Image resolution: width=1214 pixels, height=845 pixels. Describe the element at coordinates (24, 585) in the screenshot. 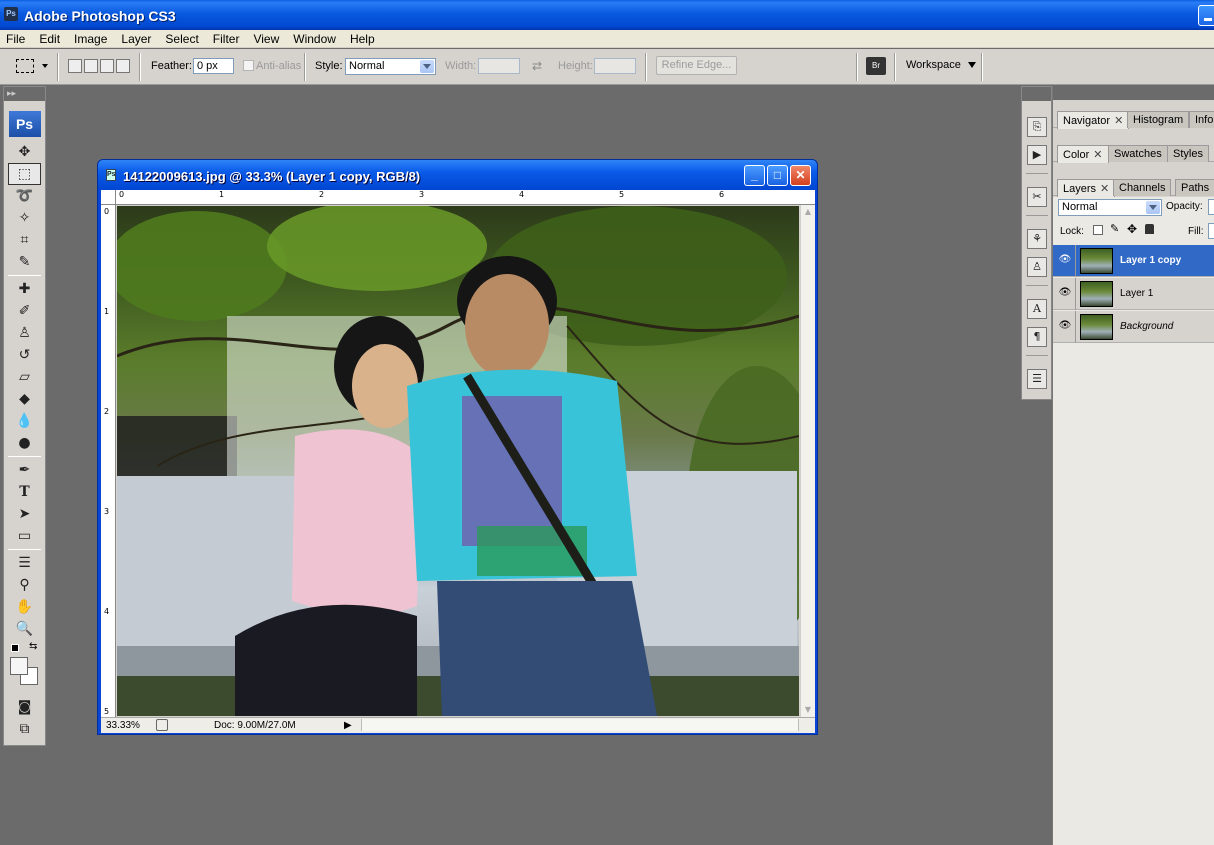

I see `eyedropper-tool-icon: ⚲` at that location.